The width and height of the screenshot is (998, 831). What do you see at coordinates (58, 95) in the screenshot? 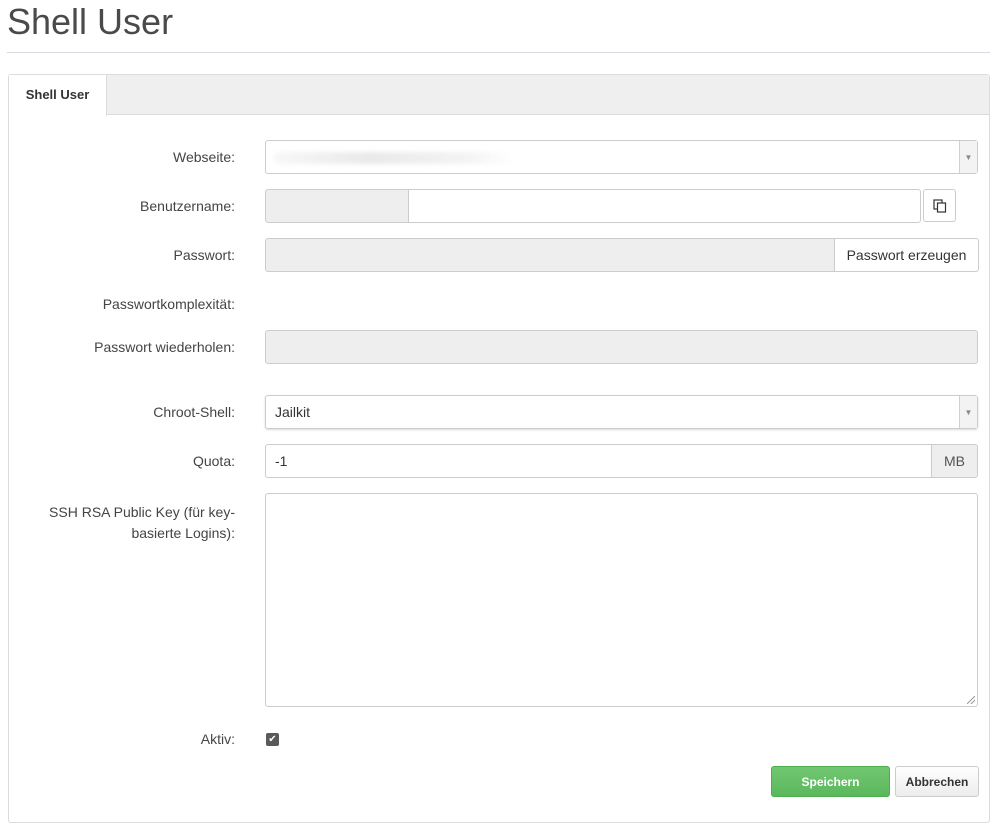
I see `tab-shell-user: Shell User` at bounding box center [58, 95].